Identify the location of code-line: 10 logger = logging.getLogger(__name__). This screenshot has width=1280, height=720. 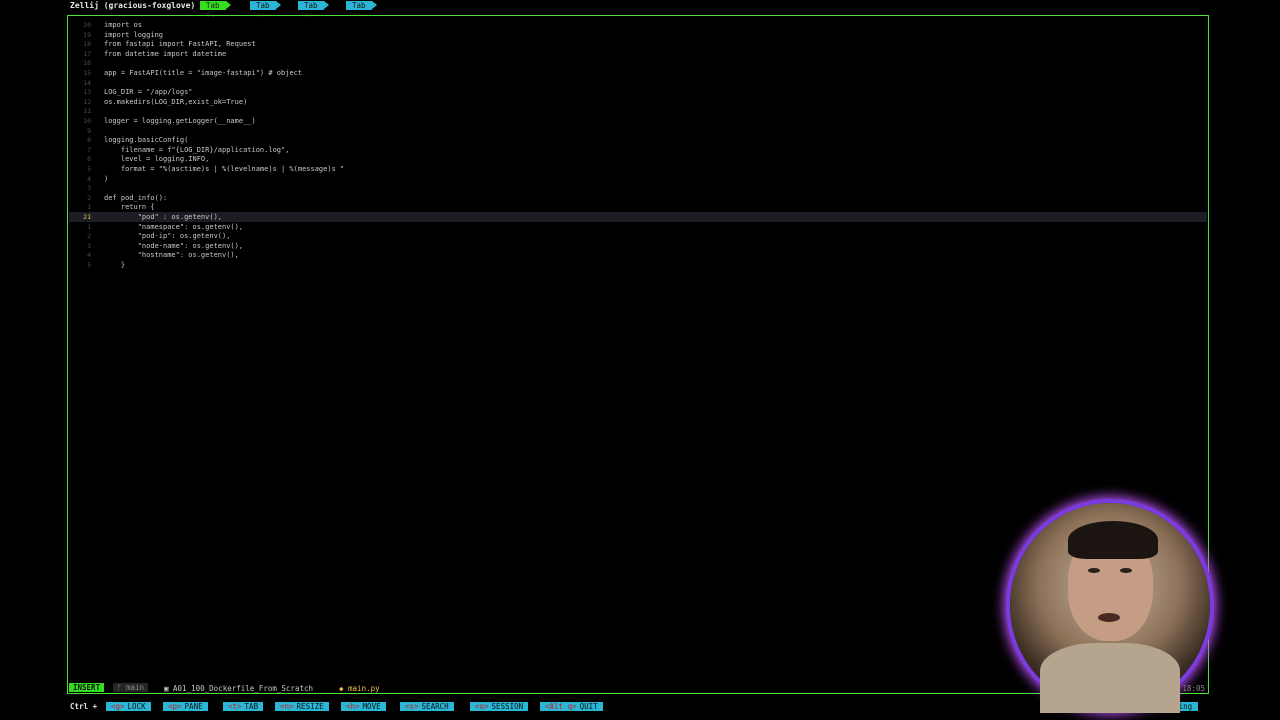
(638, 121).